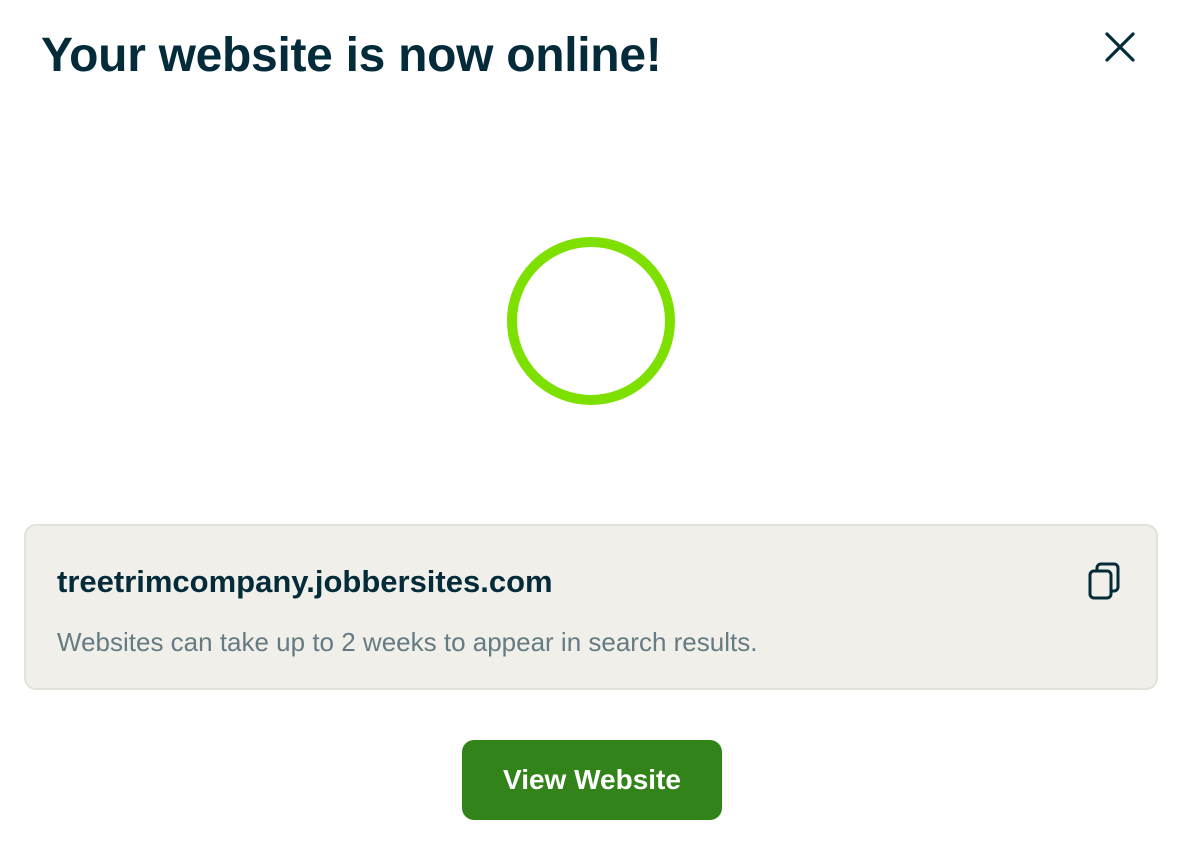  Describe the element at coordinates (592, 780) in the screenshot. I see `view-website-button: View Website` at that location.